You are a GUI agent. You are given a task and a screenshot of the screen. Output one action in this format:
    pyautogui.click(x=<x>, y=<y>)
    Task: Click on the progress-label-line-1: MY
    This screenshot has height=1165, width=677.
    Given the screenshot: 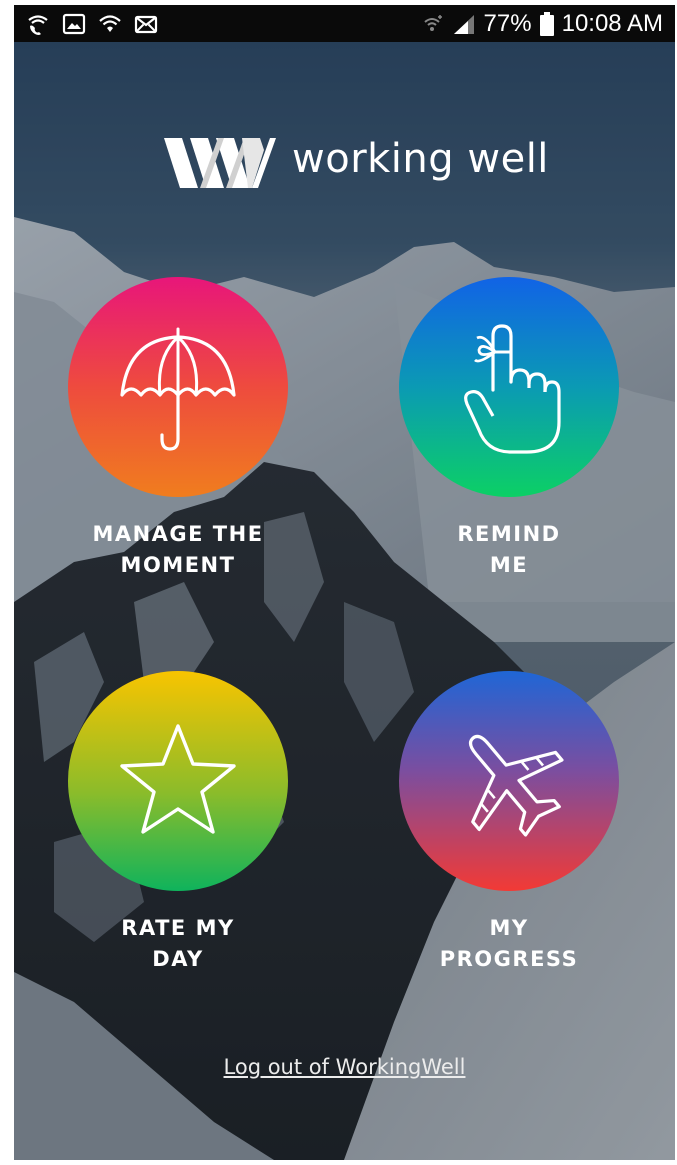 What is the action you would take?
    pyautogui.click(x=509, y=928)
    